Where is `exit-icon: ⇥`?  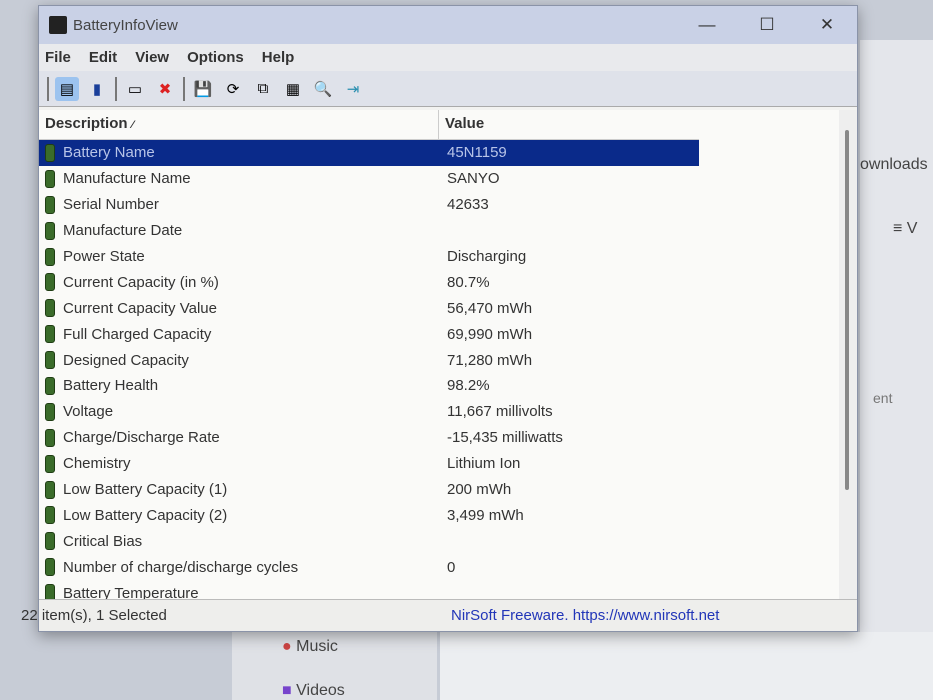
exit-icon: ⇥ is located at coordinates (353, 89).